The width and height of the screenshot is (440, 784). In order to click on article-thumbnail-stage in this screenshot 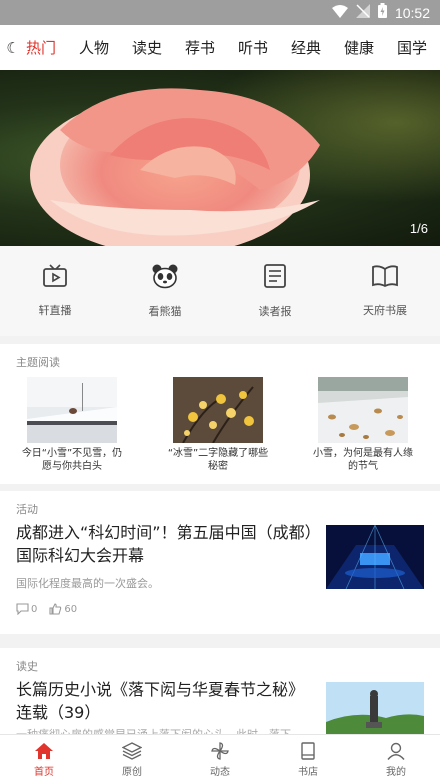, I will do `click(375, 557)`.